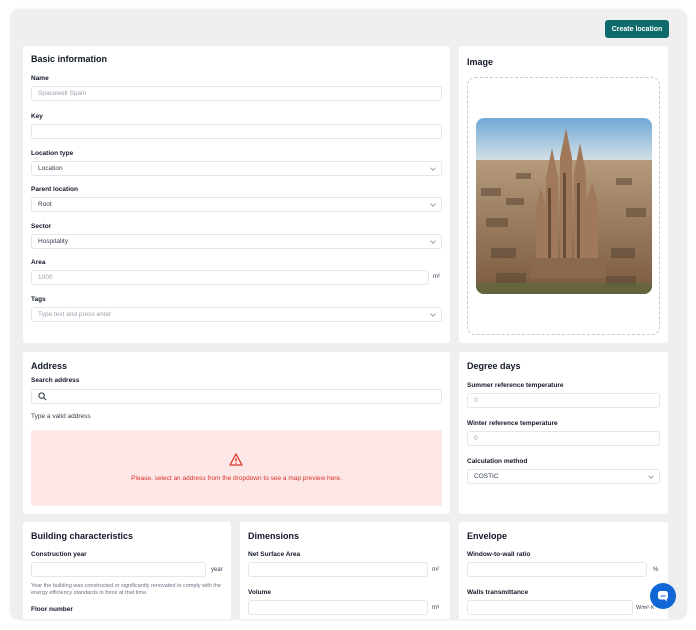  Describe the element at coordinates (53, 241) in the screenshot. I see `sector-value: Hospitality` at that location.